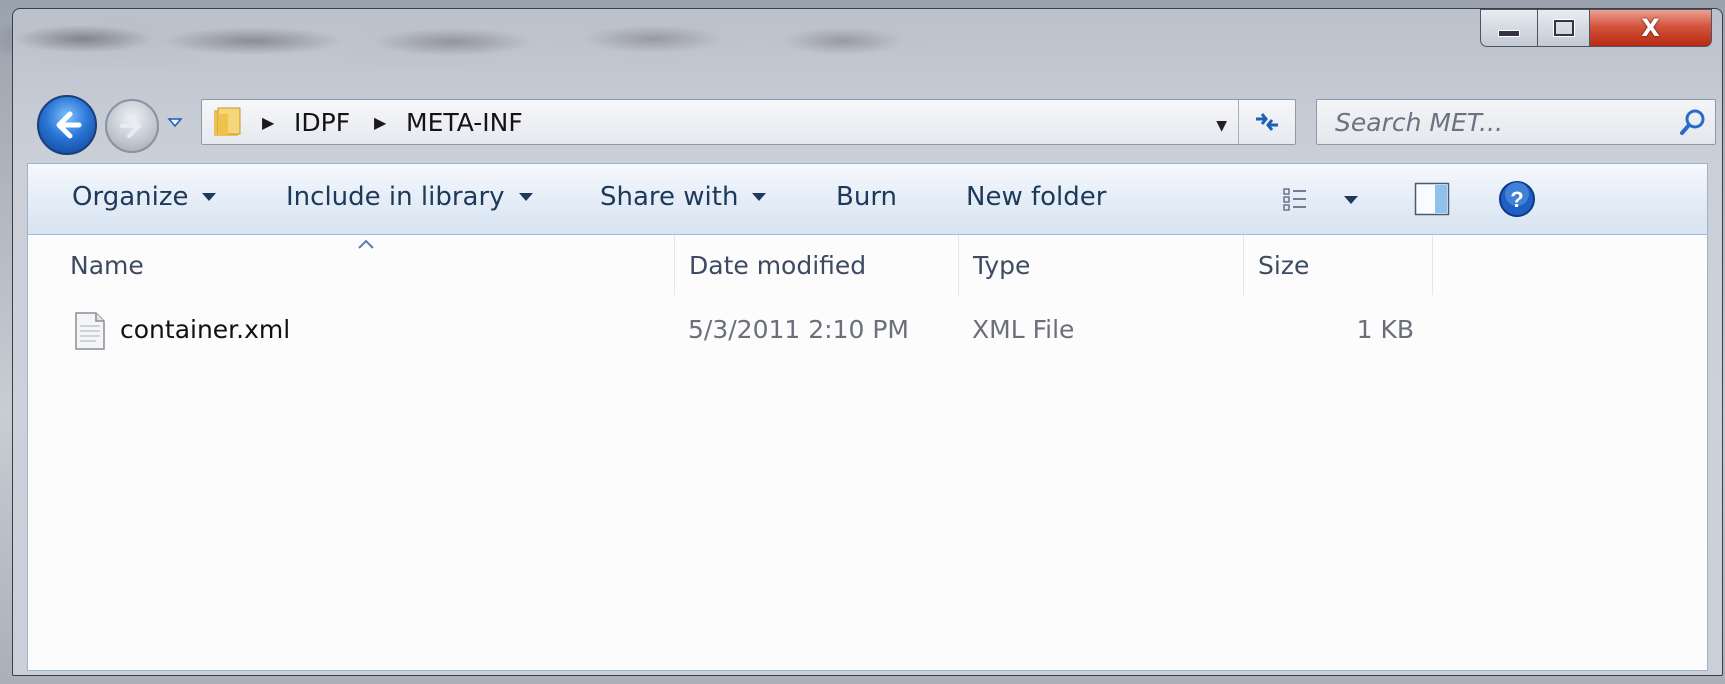 Image resolution: width=1725 pixels, height=684 pixels. I want to click on file-size: 1 KB, so click(1385, 329).